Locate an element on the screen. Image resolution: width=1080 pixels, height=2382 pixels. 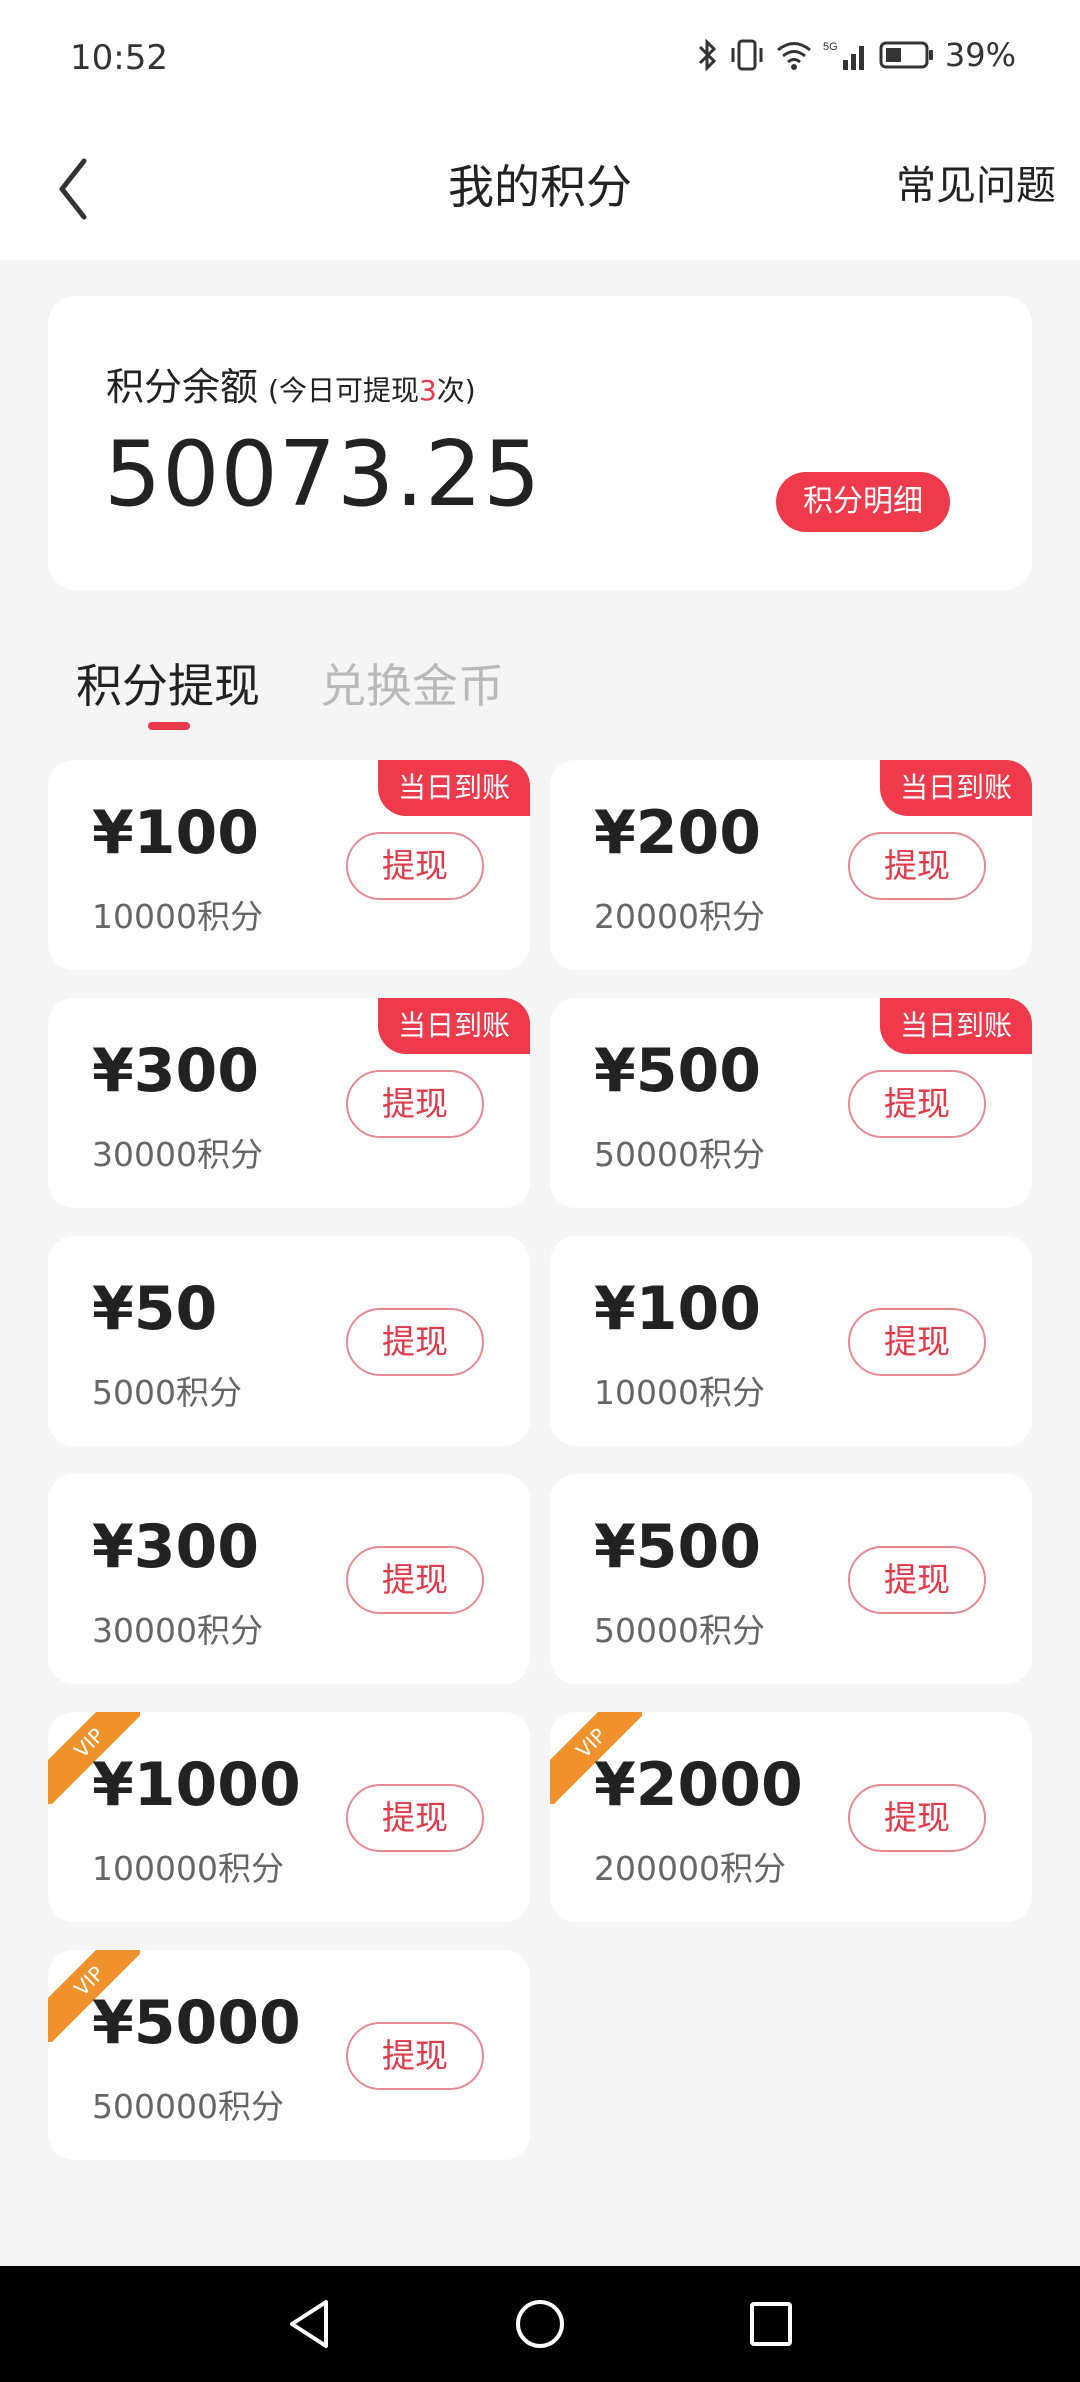
tab-exchange-coins: 兑换金币 is located at coordinates (412, 683).